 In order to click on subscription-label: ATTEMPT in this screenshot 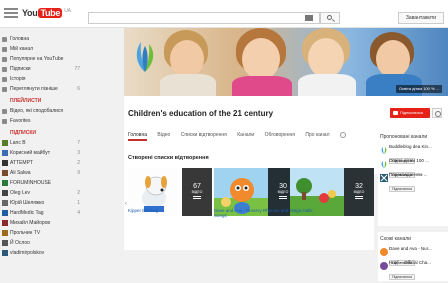, I will do `click(21, 163)`.